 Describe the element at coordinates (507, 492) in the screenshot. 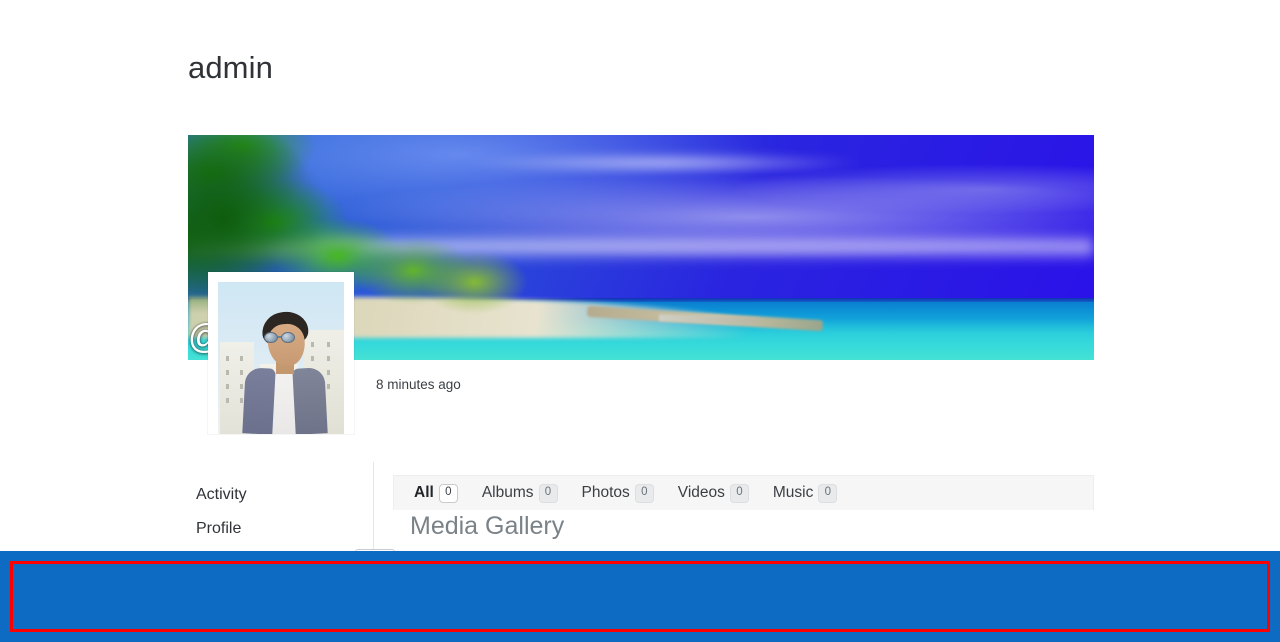

I see `tab-albums-label: Albums` at that location.